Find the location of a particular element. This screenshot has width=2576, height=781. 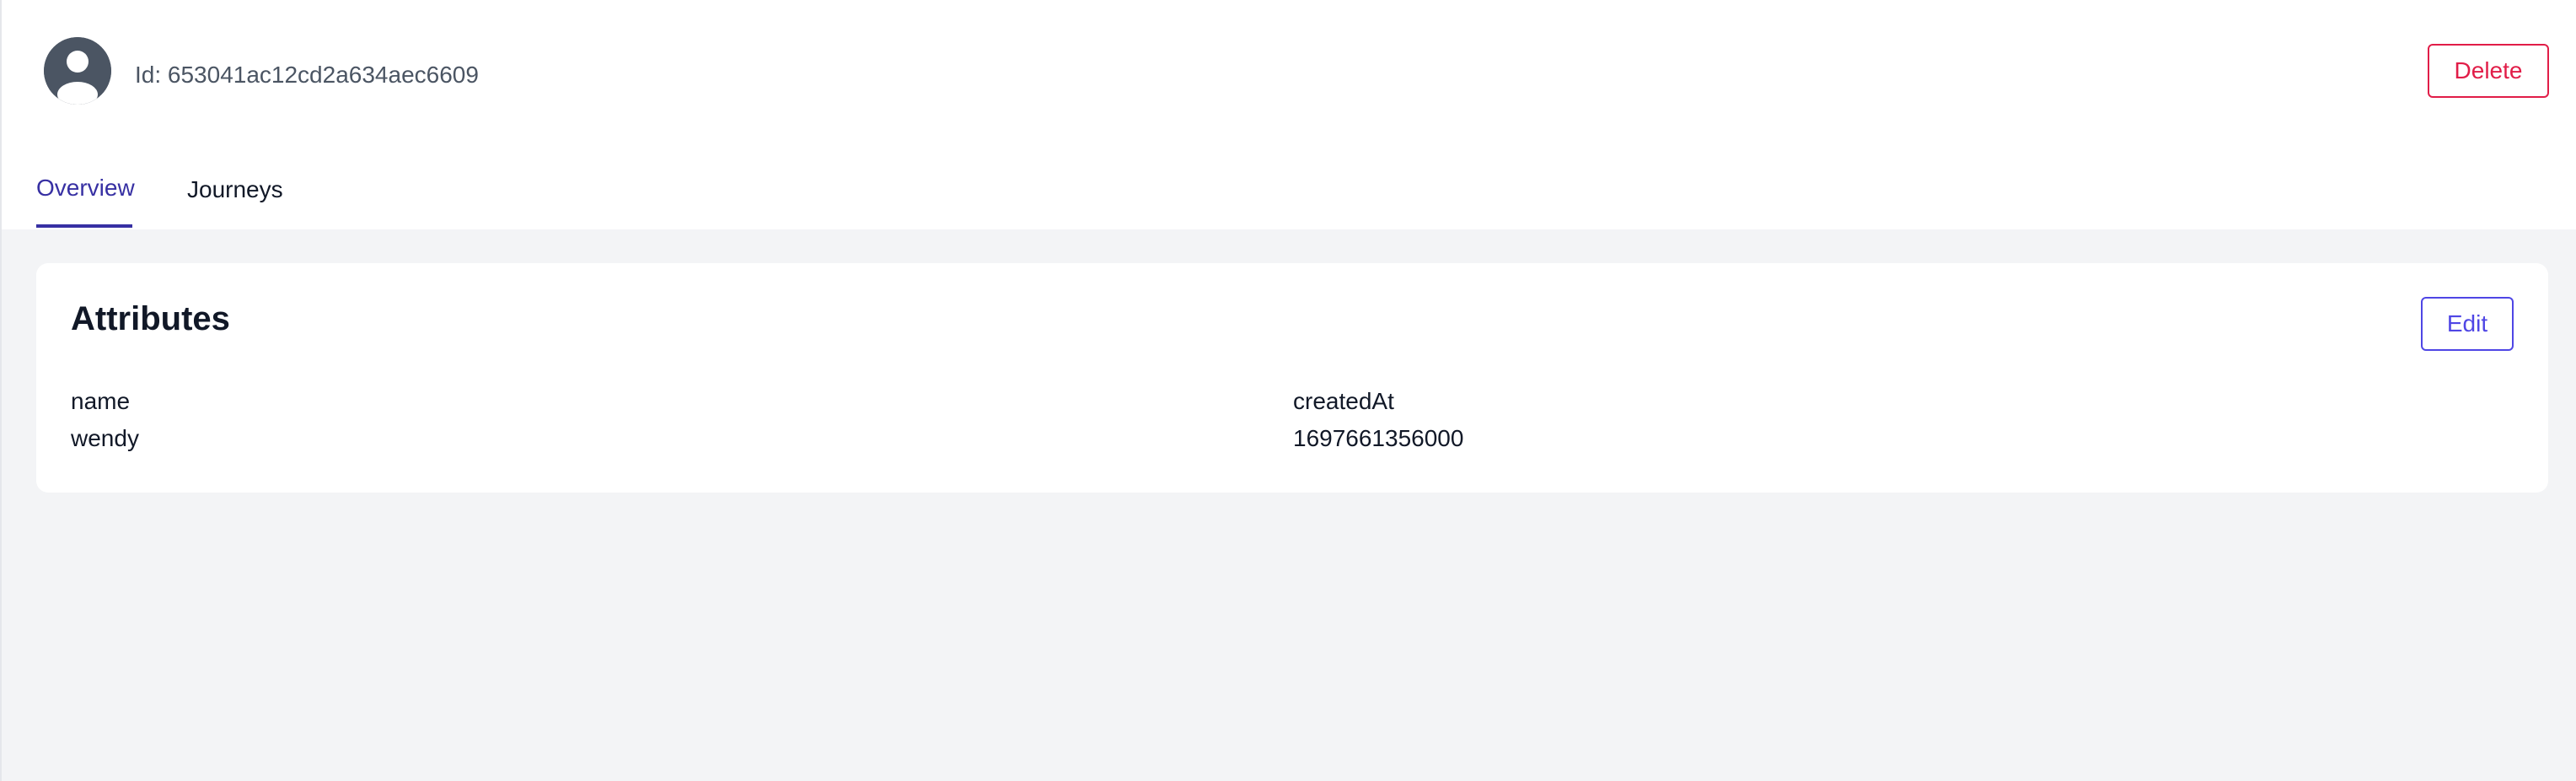

attribute-value-name: wendy is located at coordinates (105, 438).